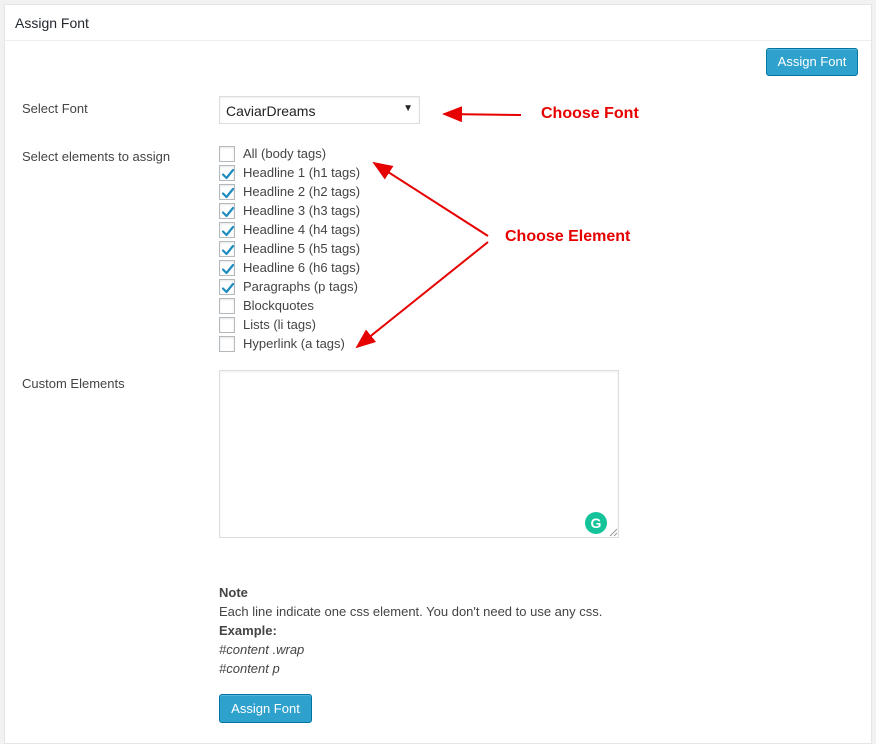 This screenshot has height=744, width=876. What do you see at coordinates (302, 210) in the screenshot?
I see `element-option-label: Headline 3 (h3 tags)` at bounding box center [302, 210].